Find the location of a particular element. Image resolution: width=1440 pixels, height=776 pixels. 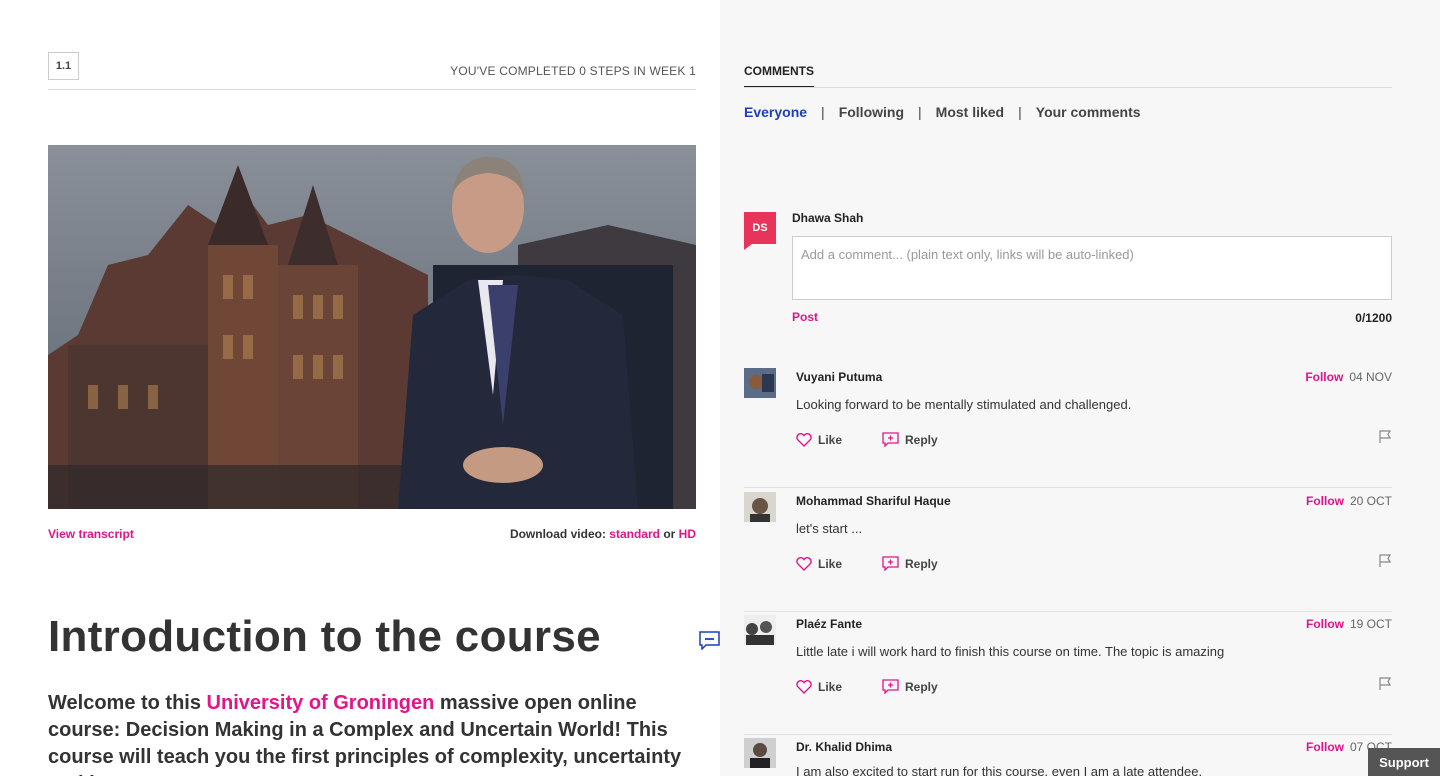

comment-meta: Follow 20 OCT is located at coordinates (1349, 501).